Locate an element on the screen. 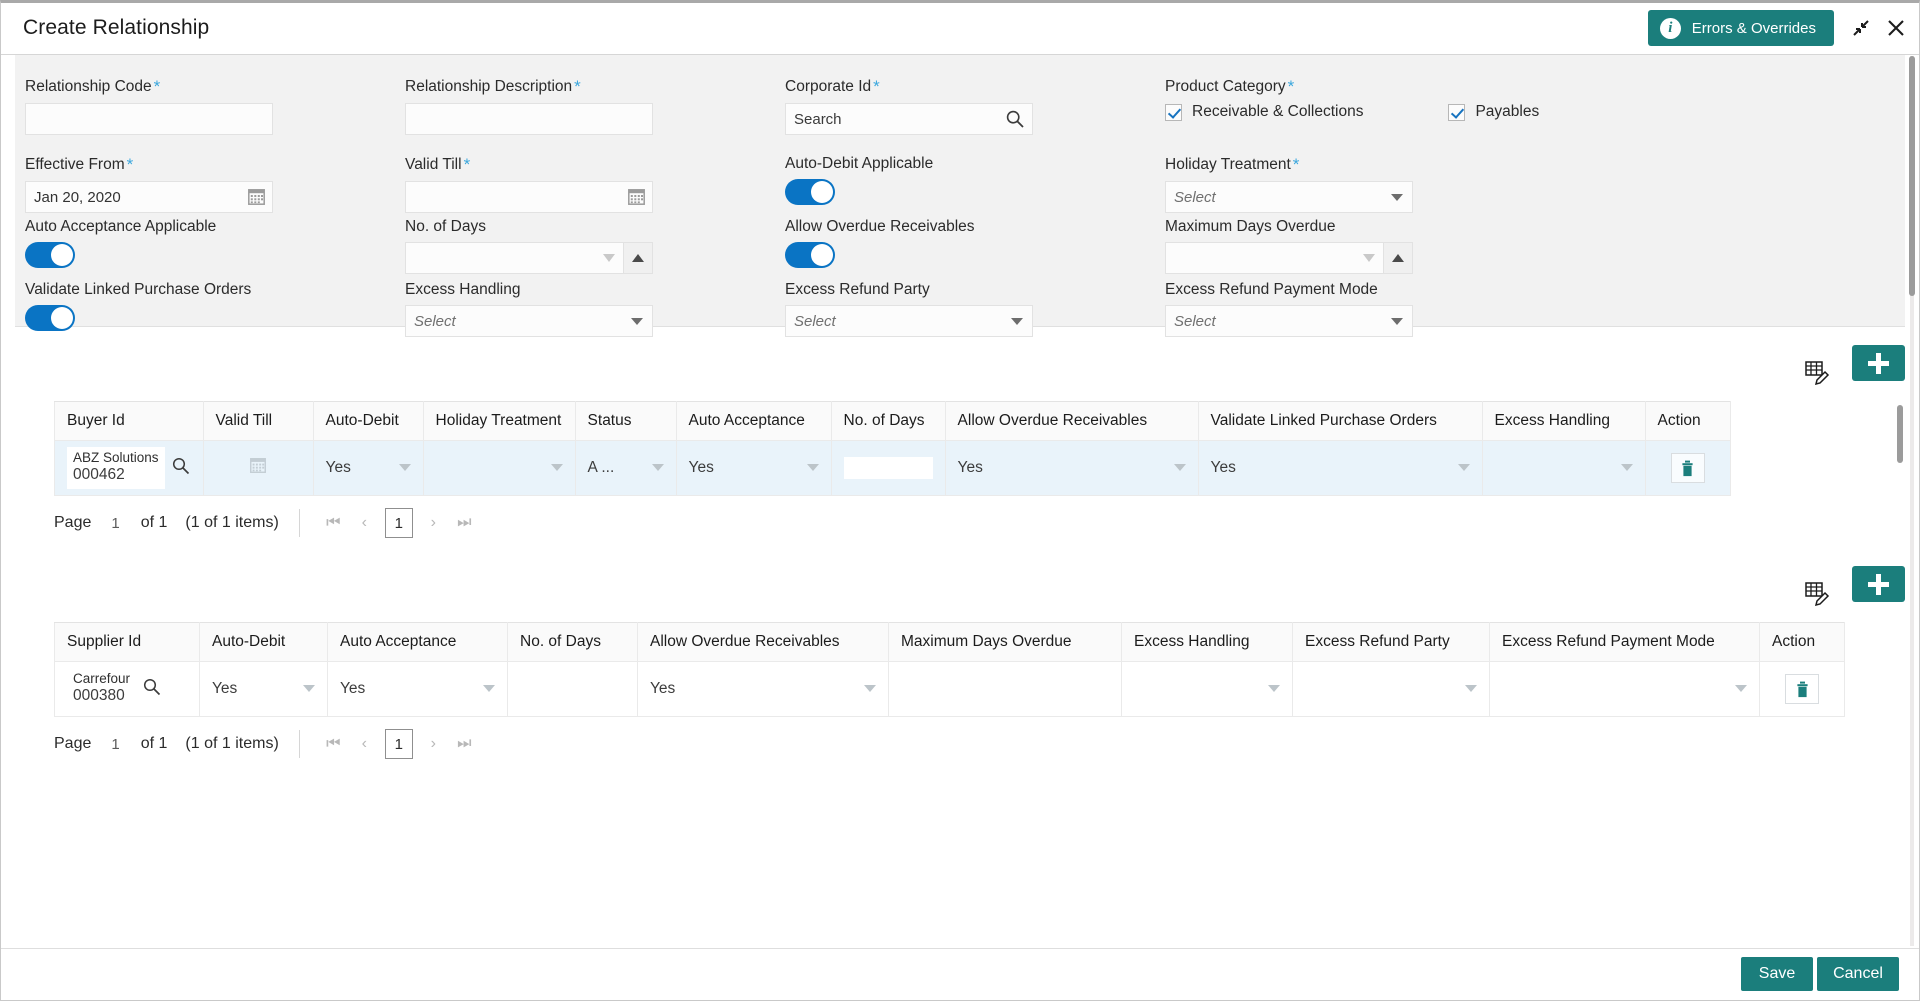 The image size is (1920, 1001). column-header-holiday-treatment: Holiday Treatment is located at coordinates (499, 421).